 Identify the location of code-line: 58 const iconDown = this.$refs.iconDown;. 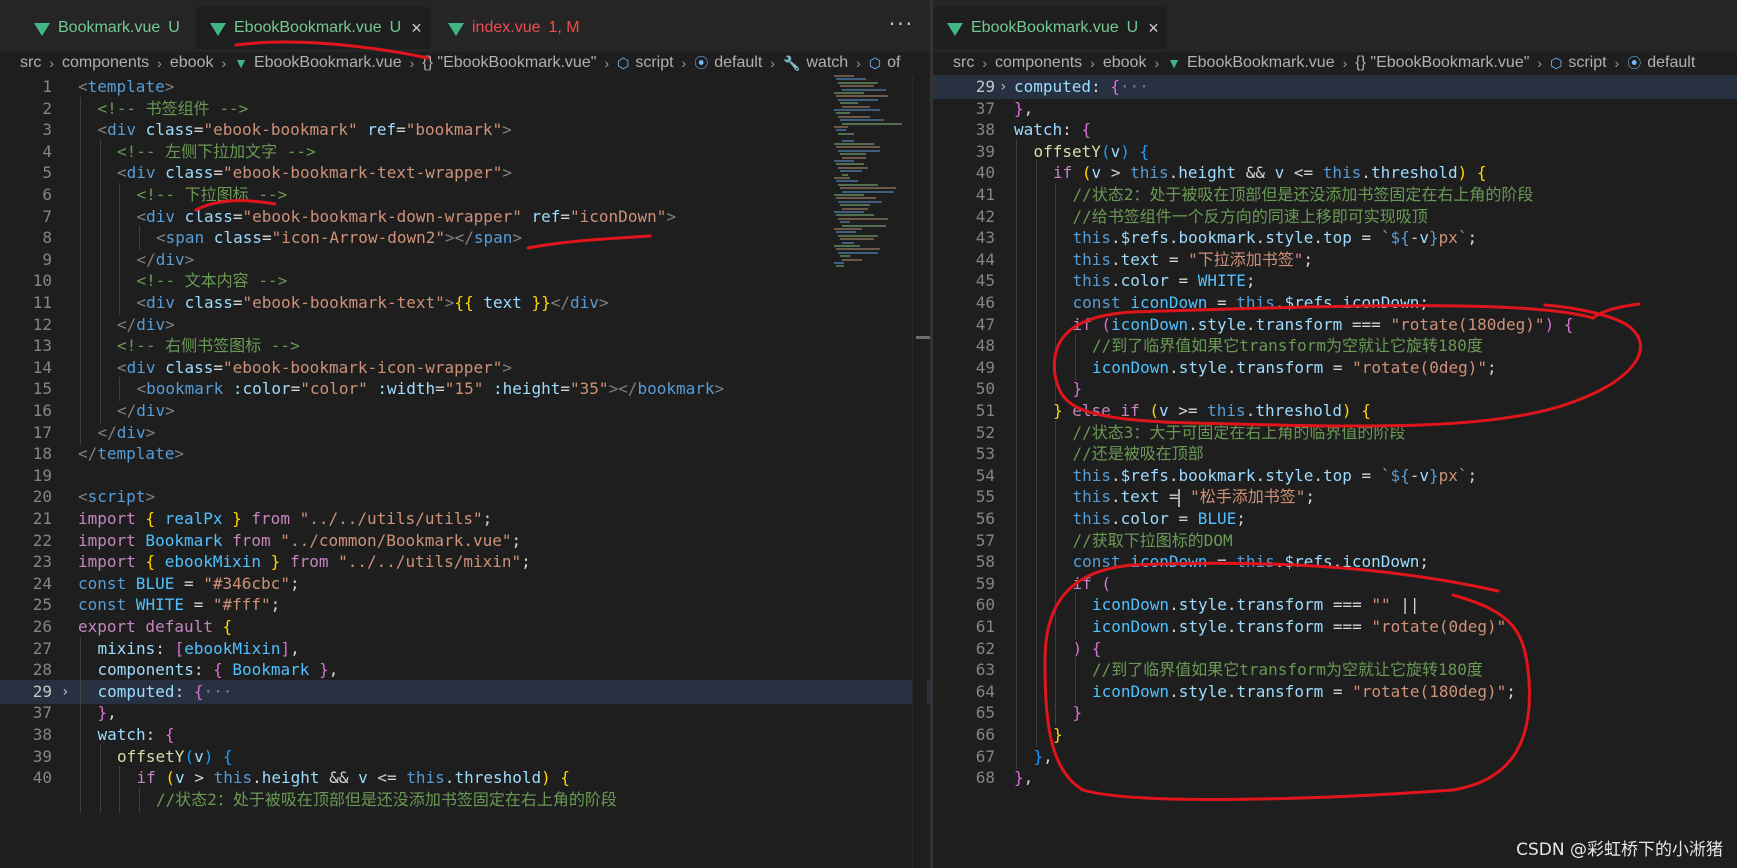
(1335, 562).